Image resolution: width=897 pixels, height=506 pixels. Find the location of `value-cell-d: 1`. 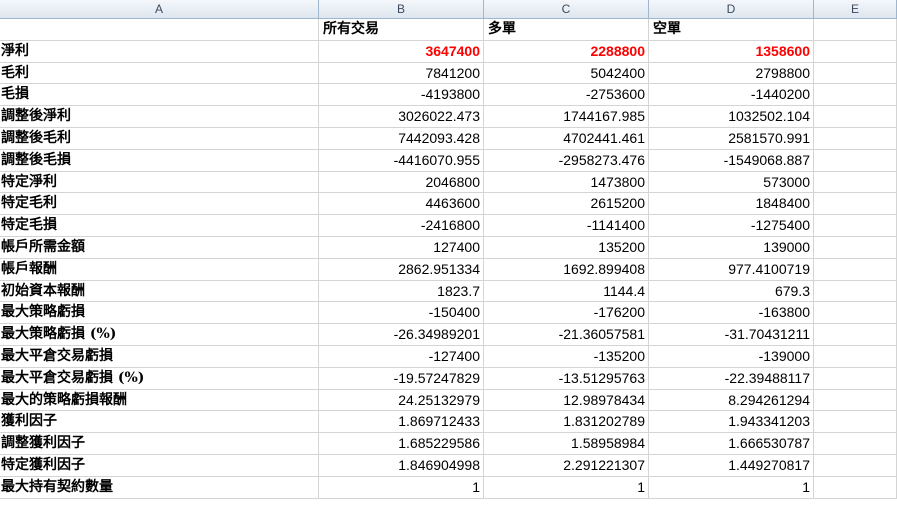

value-cell-d: 1 is located at coordinates (731, 487).